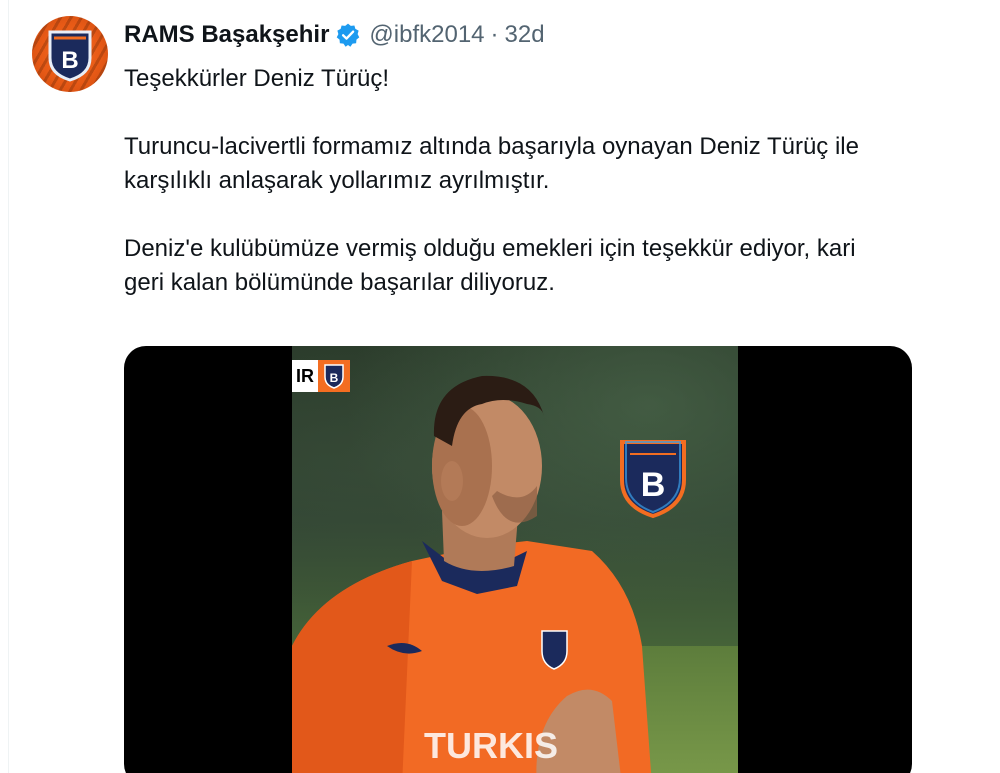  What do you see at coordinates (426, 35) in the screenshot?
I see `user-handle: @ibfk2014` at bounding box center [426, 35].